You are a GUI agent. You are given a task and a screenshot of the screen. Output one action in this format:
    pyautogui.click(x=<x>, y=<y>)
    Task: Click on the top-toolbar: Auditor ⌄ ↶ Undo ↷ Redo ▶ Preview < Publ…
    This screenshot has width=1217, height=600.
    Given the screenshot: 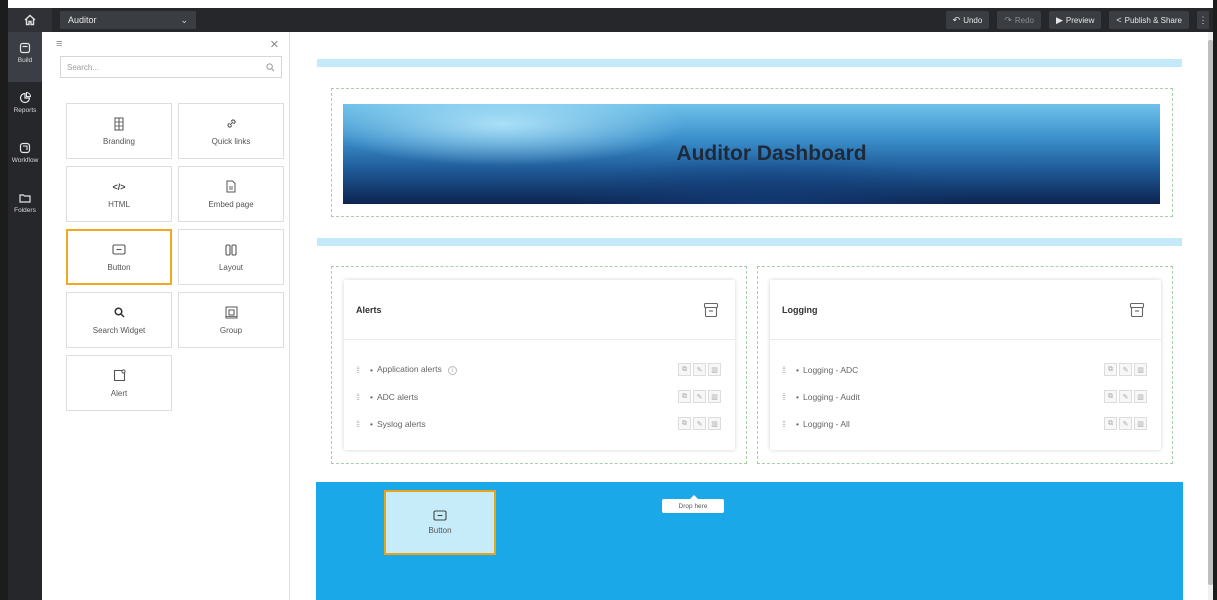 What is the action you would take?
    pyautogui.click(x=610, y=20)
    